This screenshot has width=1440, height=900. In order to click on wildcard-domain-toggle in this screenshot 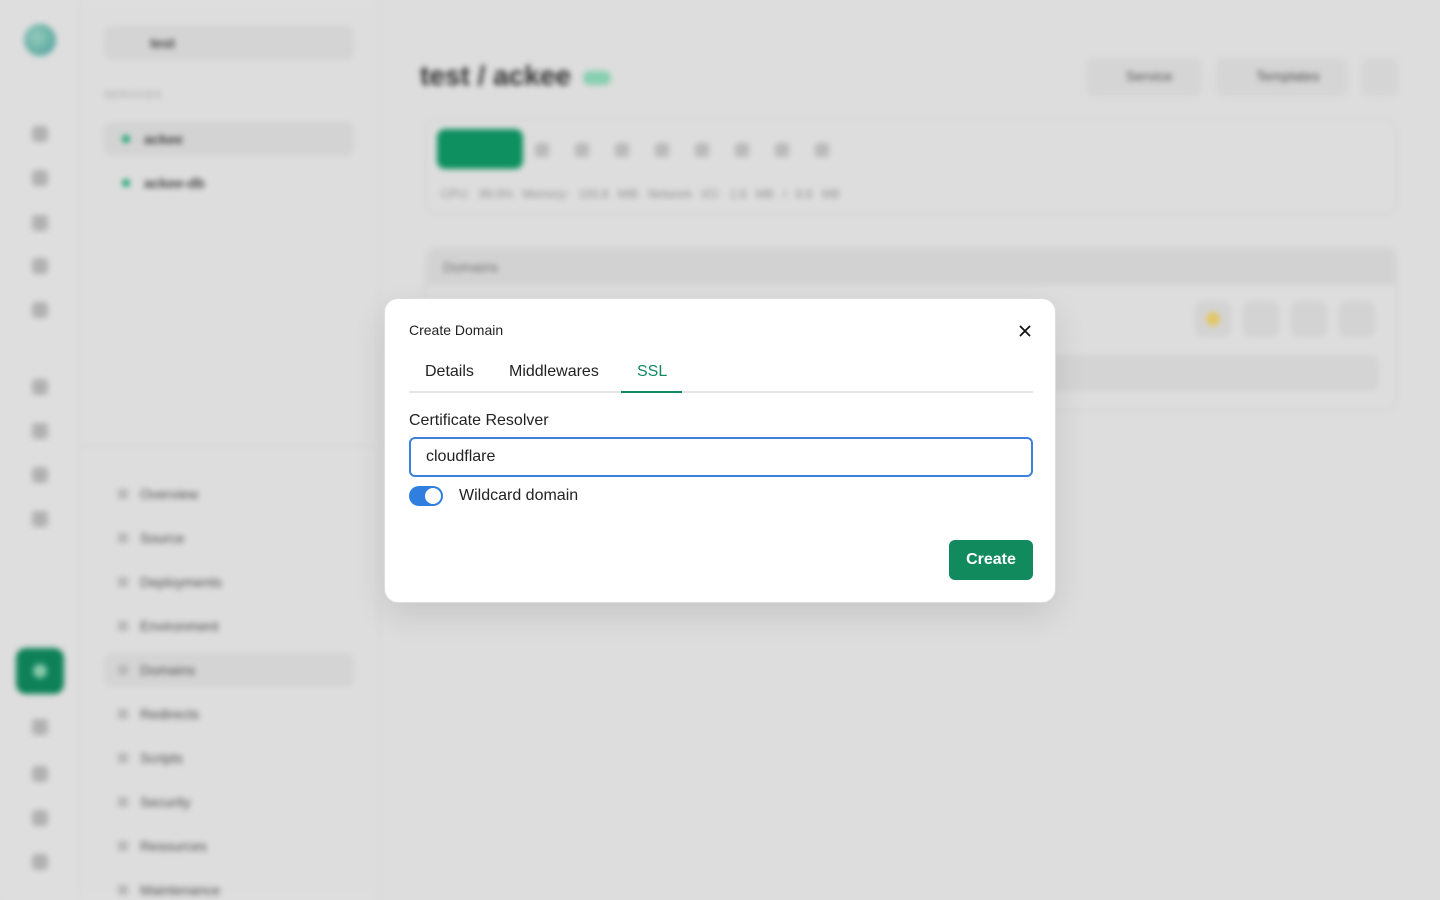, I will do `click(426, 496)`.